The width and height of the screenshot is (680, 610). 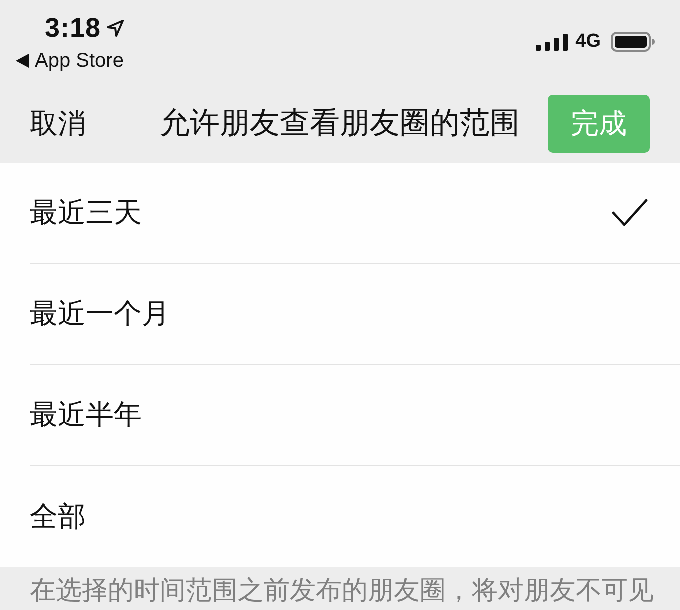 What do you see at coordinates (342, 591) in the screenshot?
I see `footer-note: 在选择的时间范围之前发布的朋友圈，将对朋友不可见` at bounding box center [342, 591].